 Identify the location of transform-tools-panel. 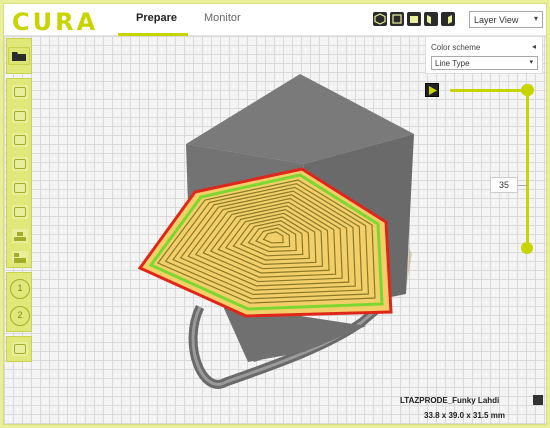
(19, 173).